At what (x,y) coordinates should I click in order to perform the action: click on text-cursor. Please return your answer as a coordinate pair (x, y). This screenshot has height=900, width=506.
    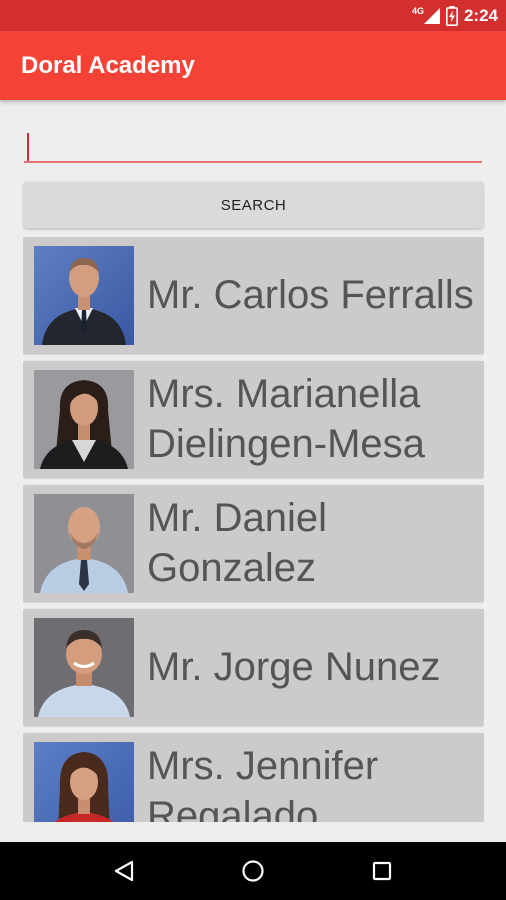
    Looking at the image, I should click on (28, 147).